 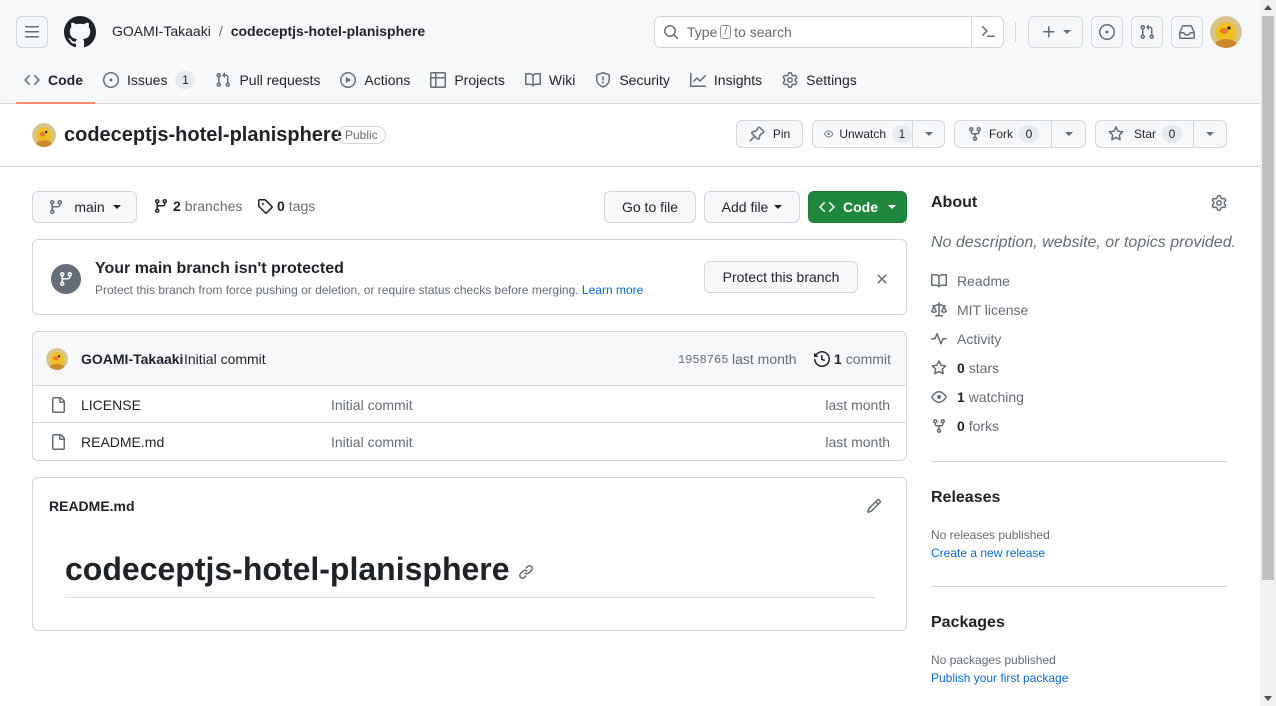 What do you see at coordinates (634, 80) in the screenshot?
I see `tab-security: Security` at bounding box center [634, 80].